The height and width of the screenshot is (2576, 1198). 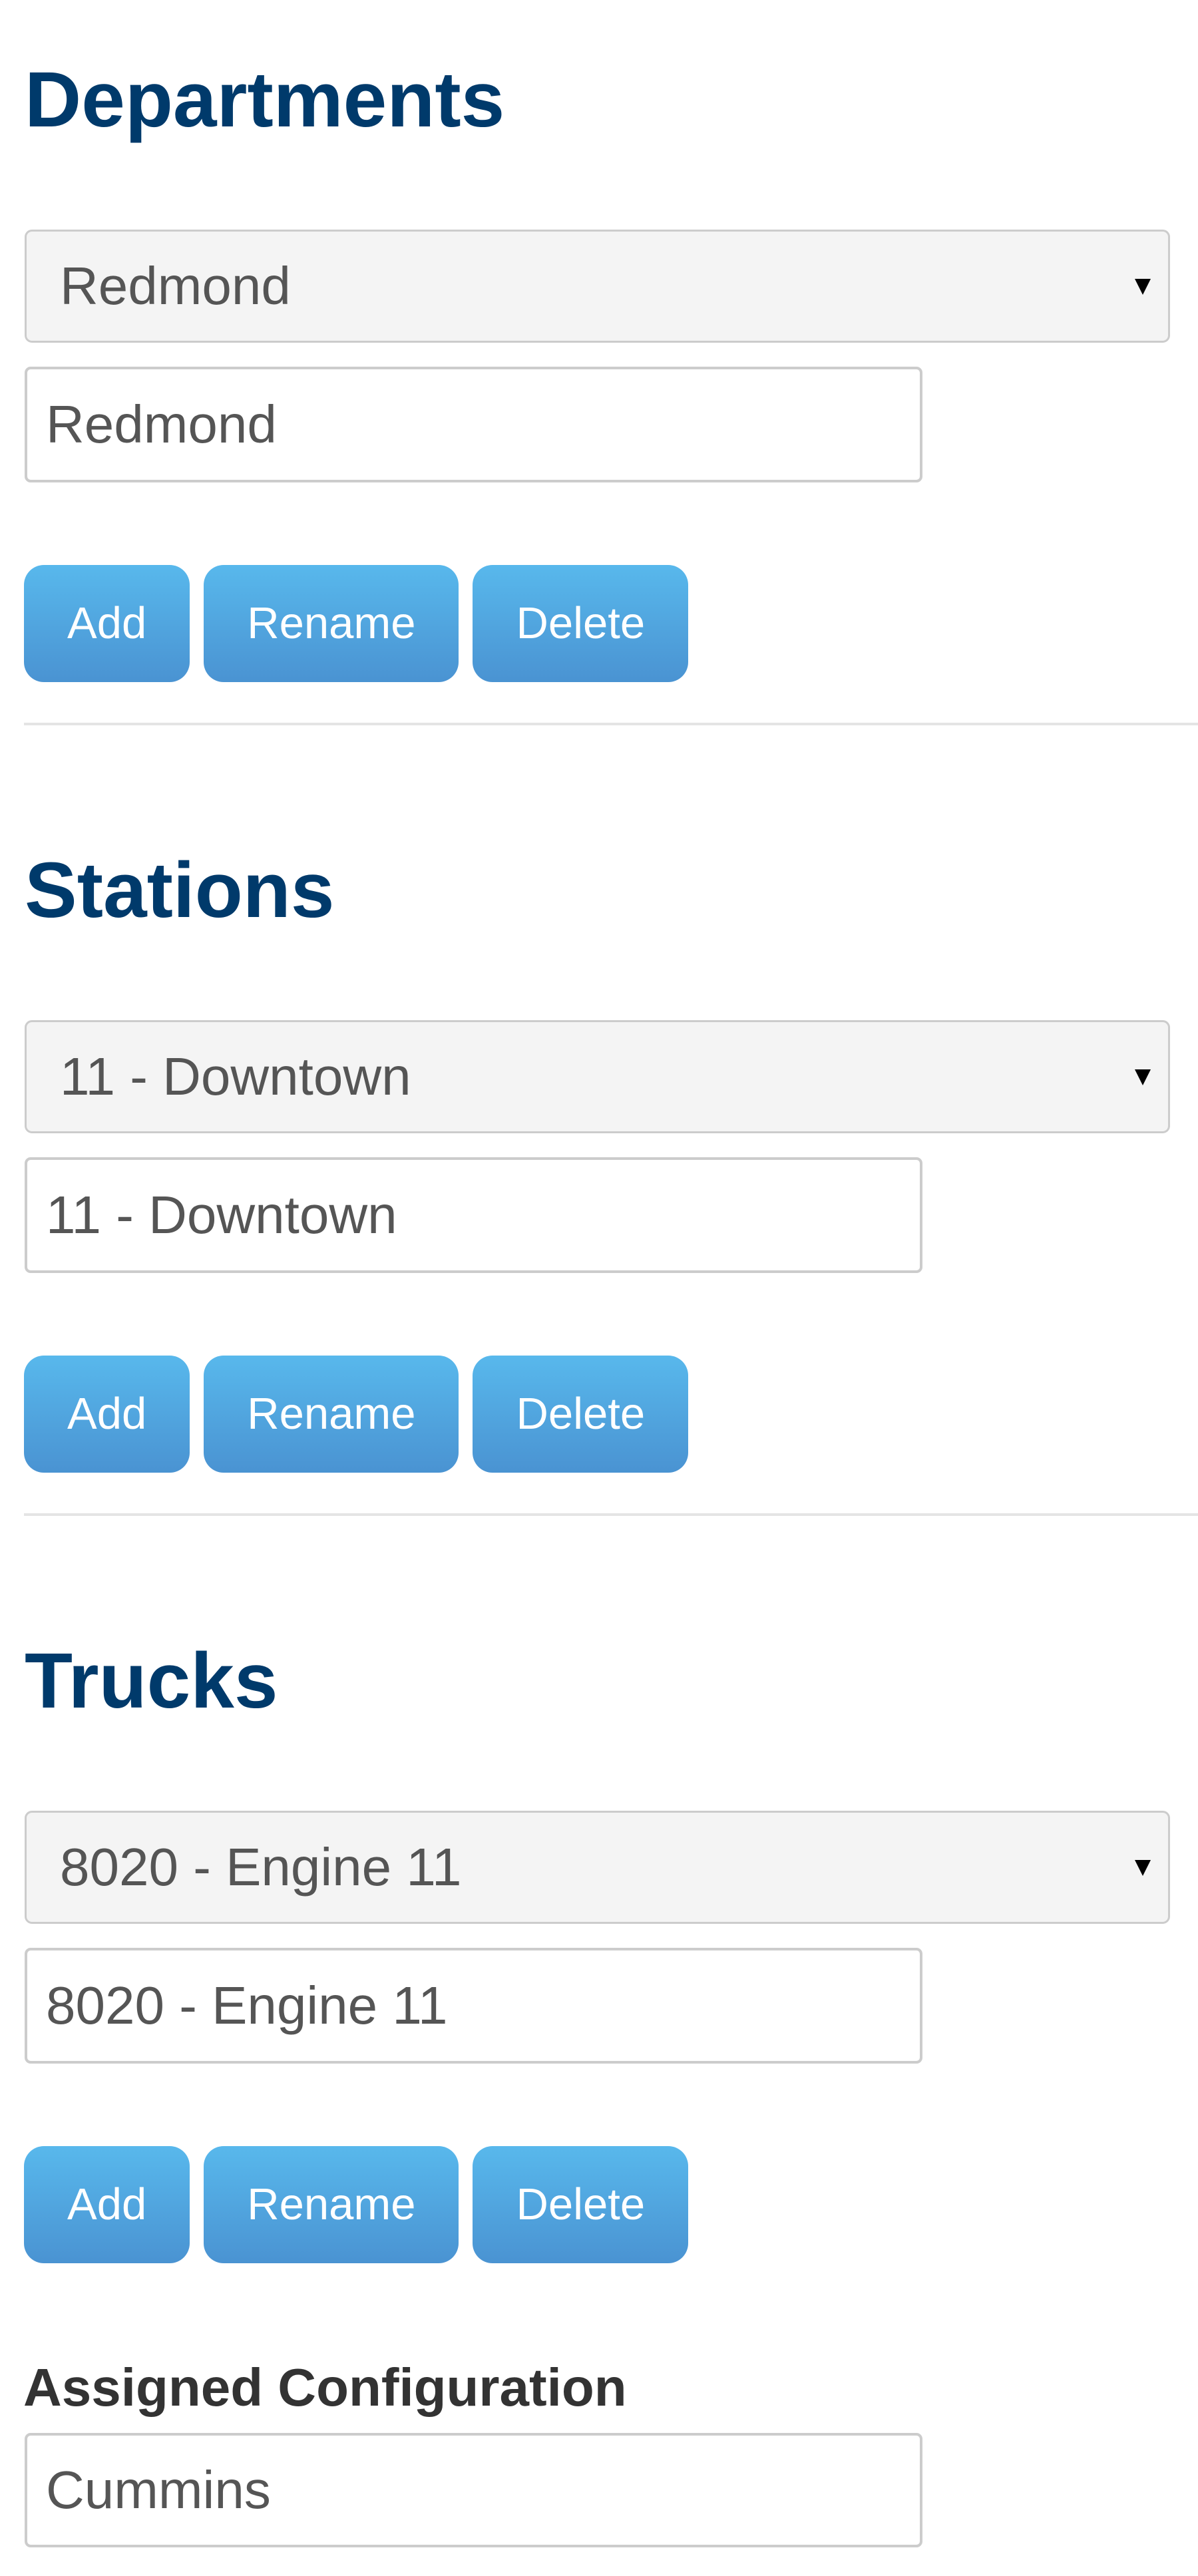 I want to click on departments-heading: Departments, so click(x=265, y=100).